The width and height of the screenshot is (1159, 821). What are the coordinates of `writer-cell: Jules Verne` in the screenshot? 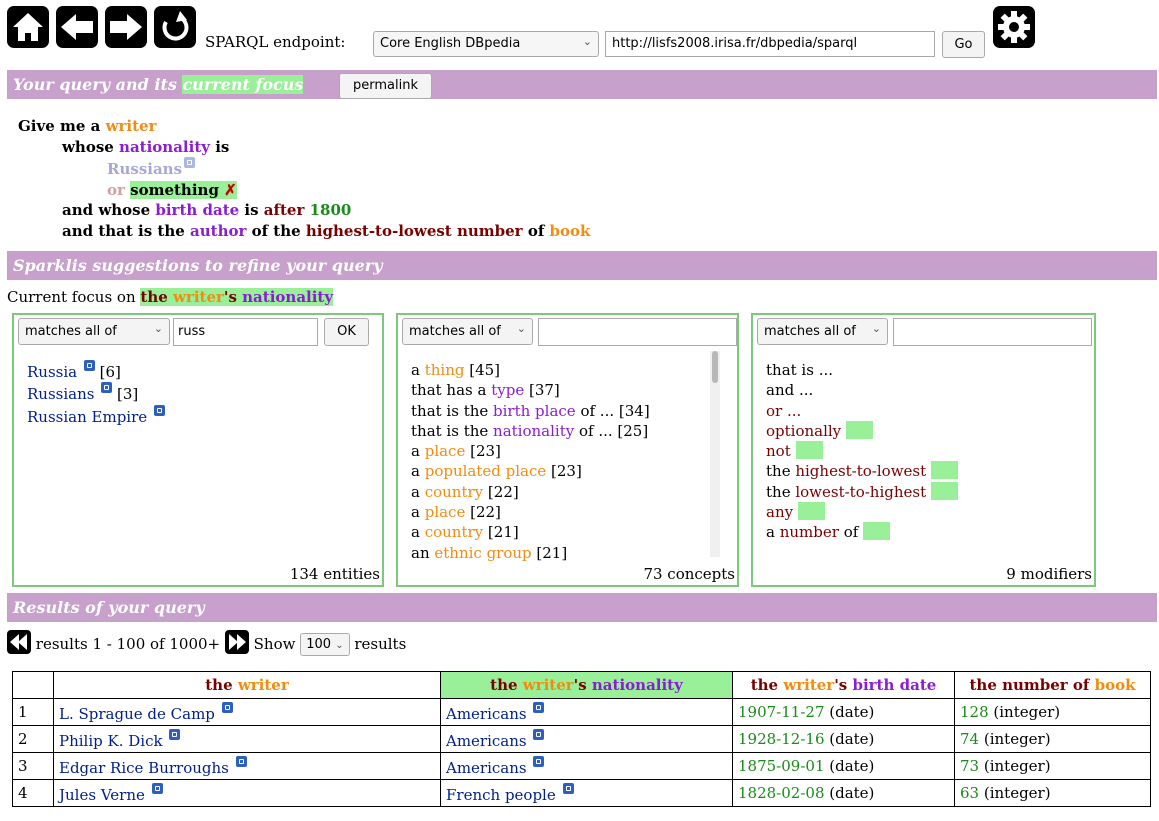 It's located at (247, 793).